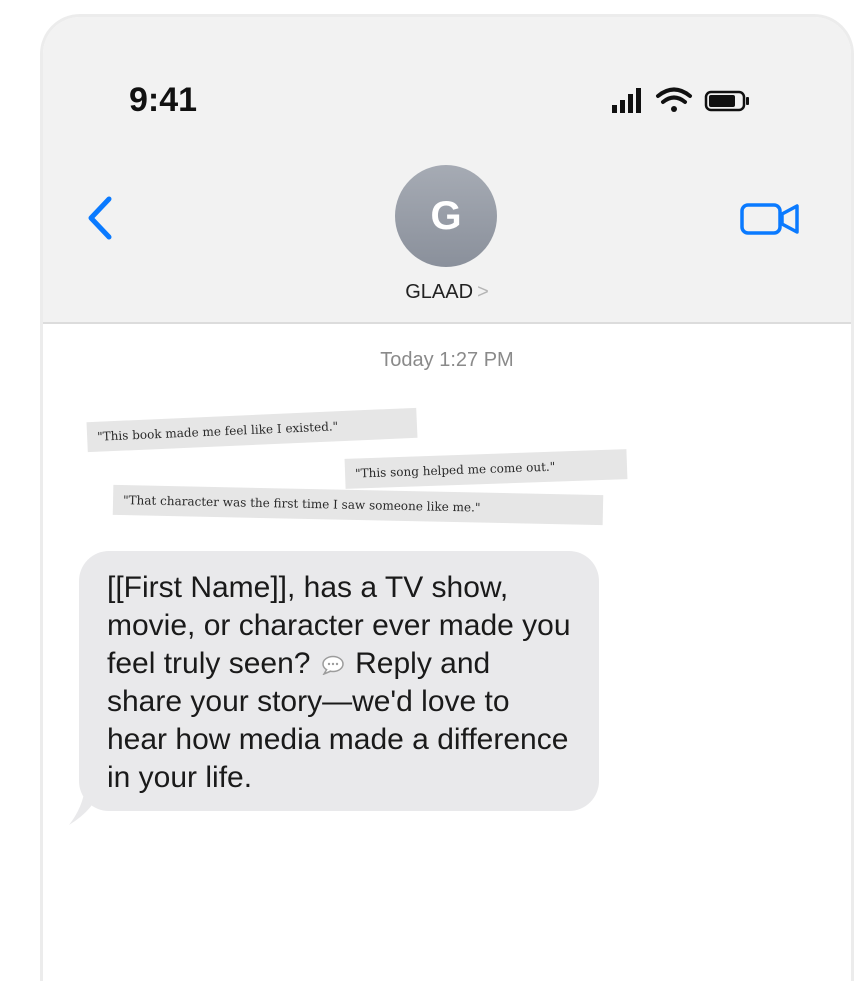 This screenshot has width=862, height=981. Describe the element at coordinates (483, 292) in the screenshot. I see `contact-chevron: >` at that location.